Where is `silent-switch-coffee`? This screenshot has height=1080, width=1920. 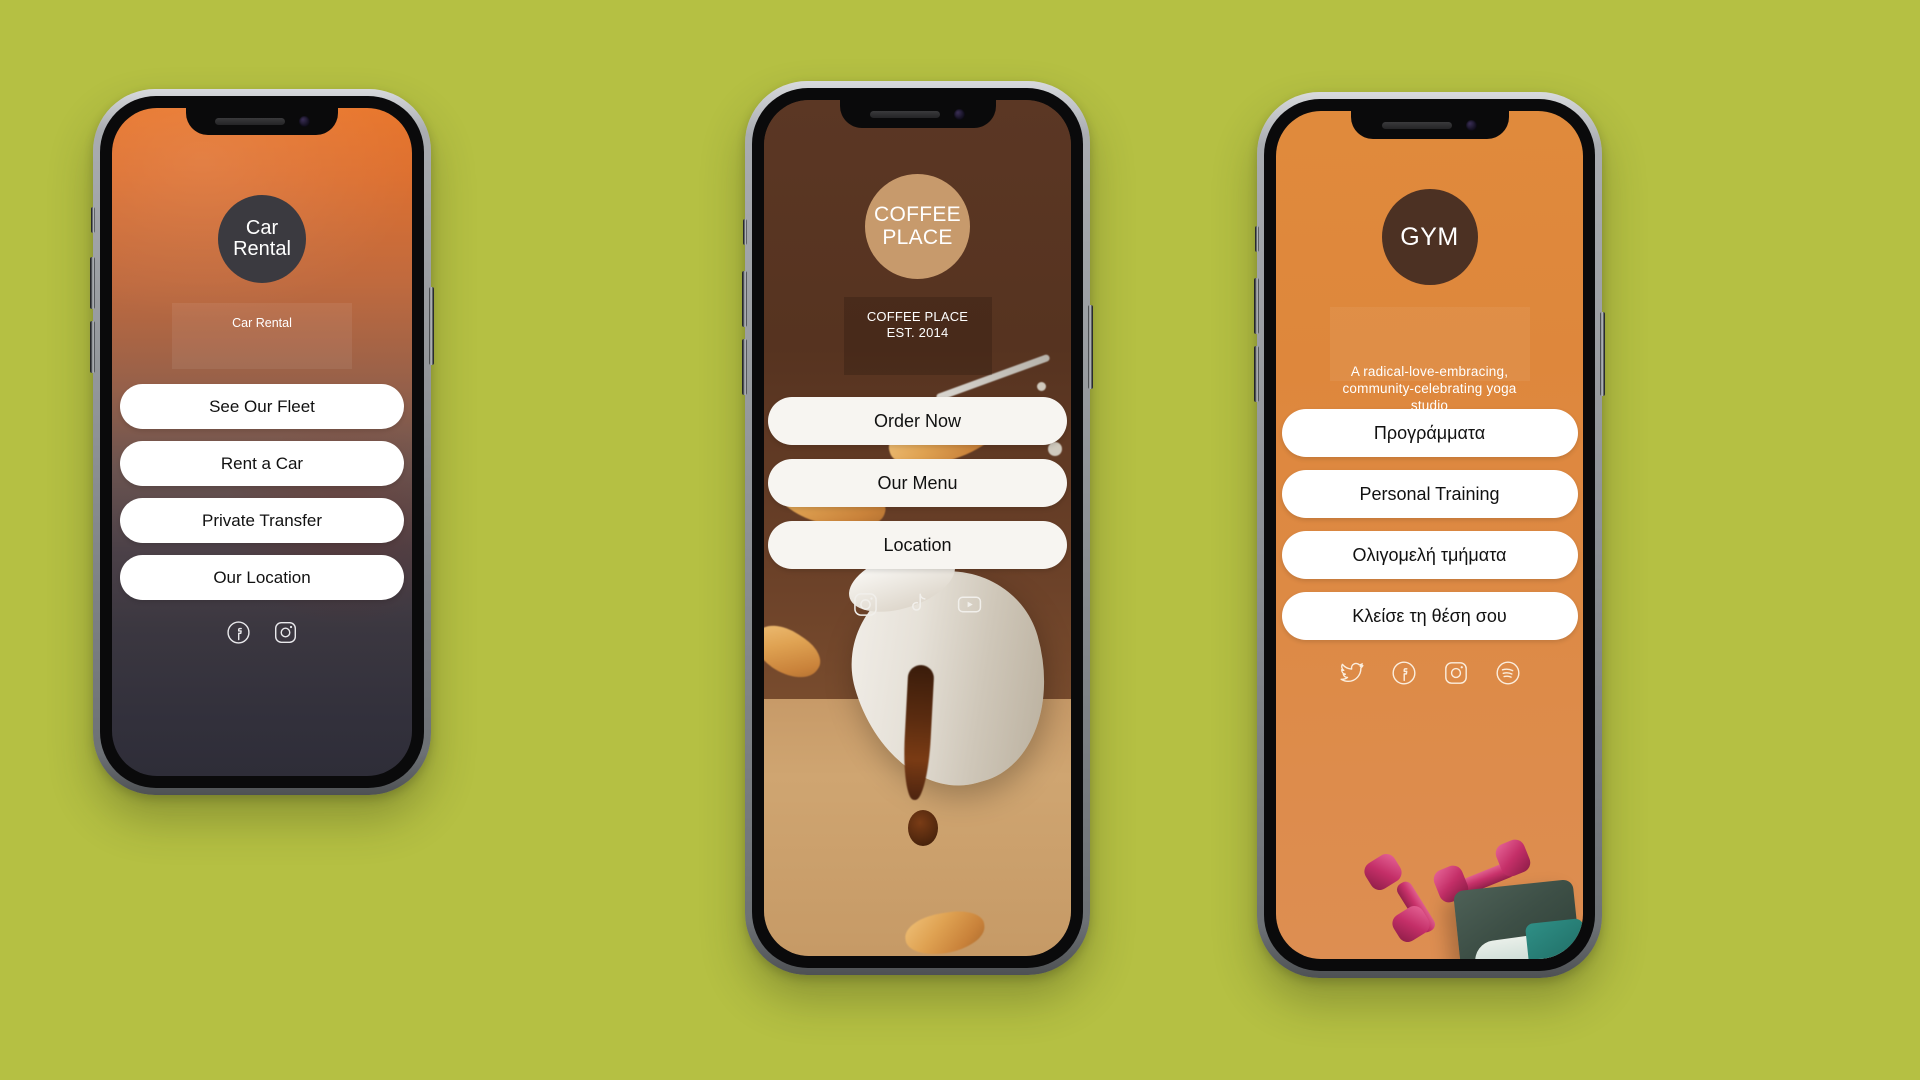
silent-switch-coffee is located at coordinates (745, 232).